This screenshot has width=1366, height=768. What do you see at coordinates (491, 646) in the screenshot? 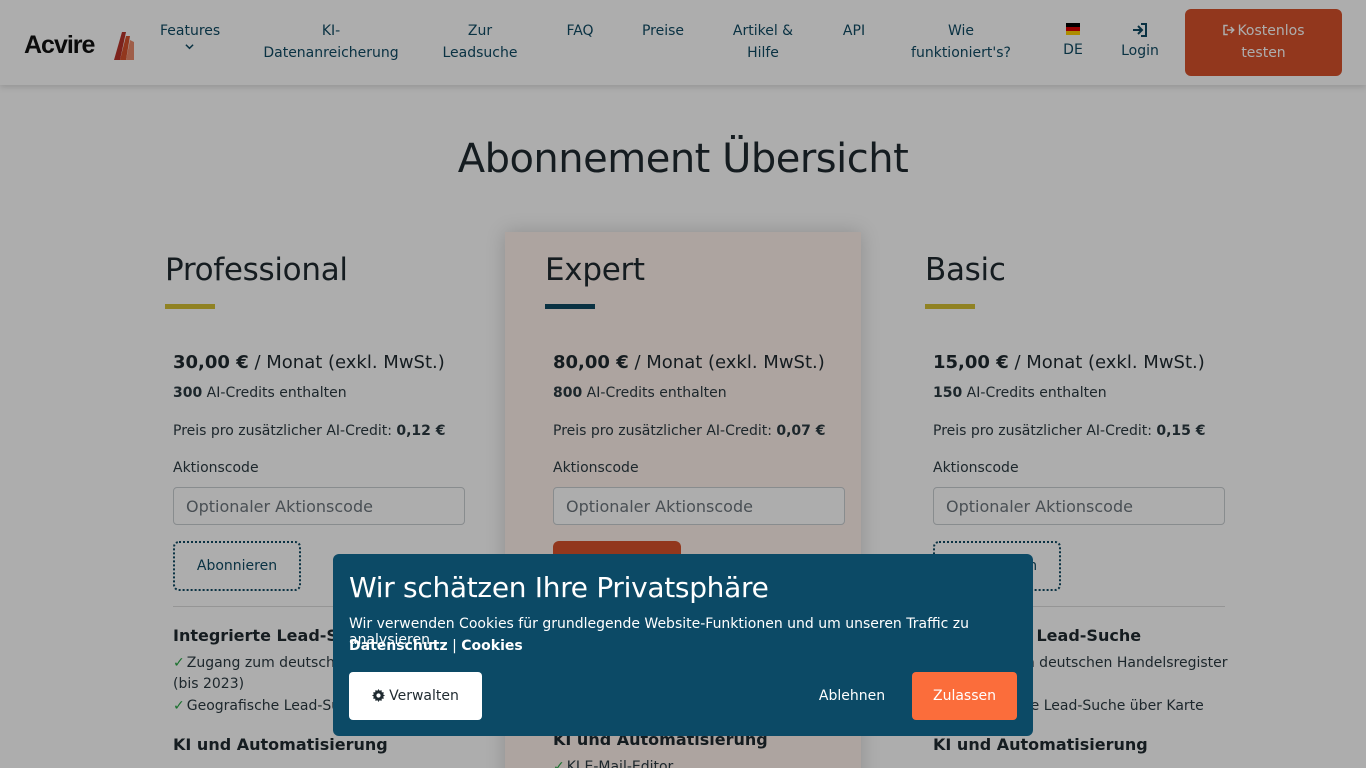
I see `cookies-link: Cookies` at bounding box center [491, 646].